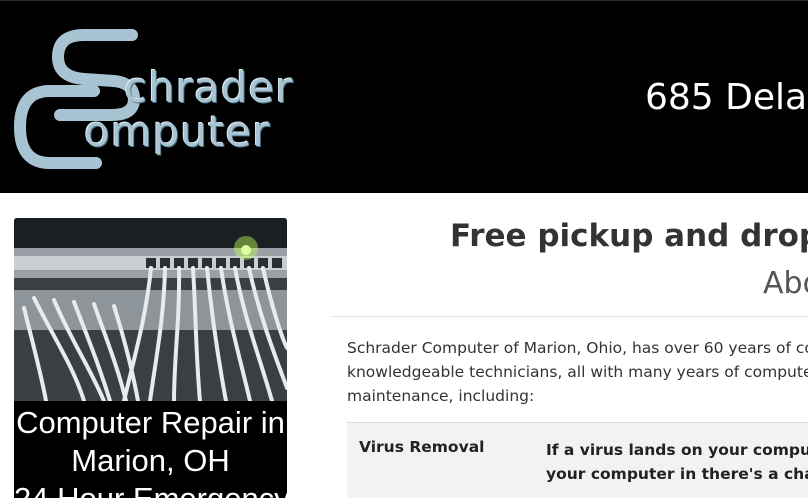 The image size is (808, 498). What do you see at coordinates (441, 396) in the screenshot?
I see `intro-line: maintenance, including:` at bounding box center [441, 396].